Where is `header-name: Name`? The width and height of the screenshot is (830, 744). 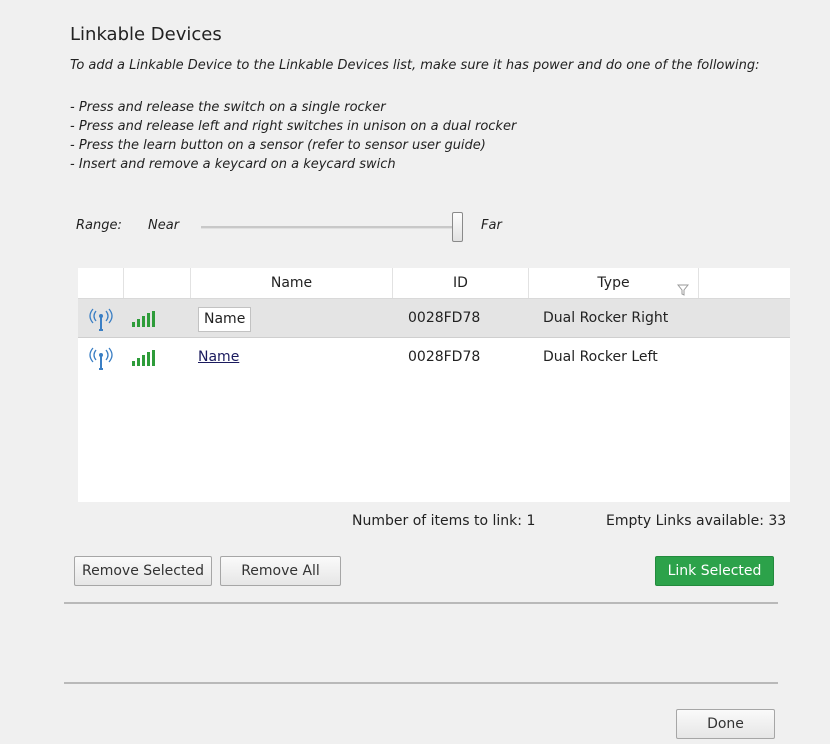
header-name: Name is located at coordinates (292, 283).